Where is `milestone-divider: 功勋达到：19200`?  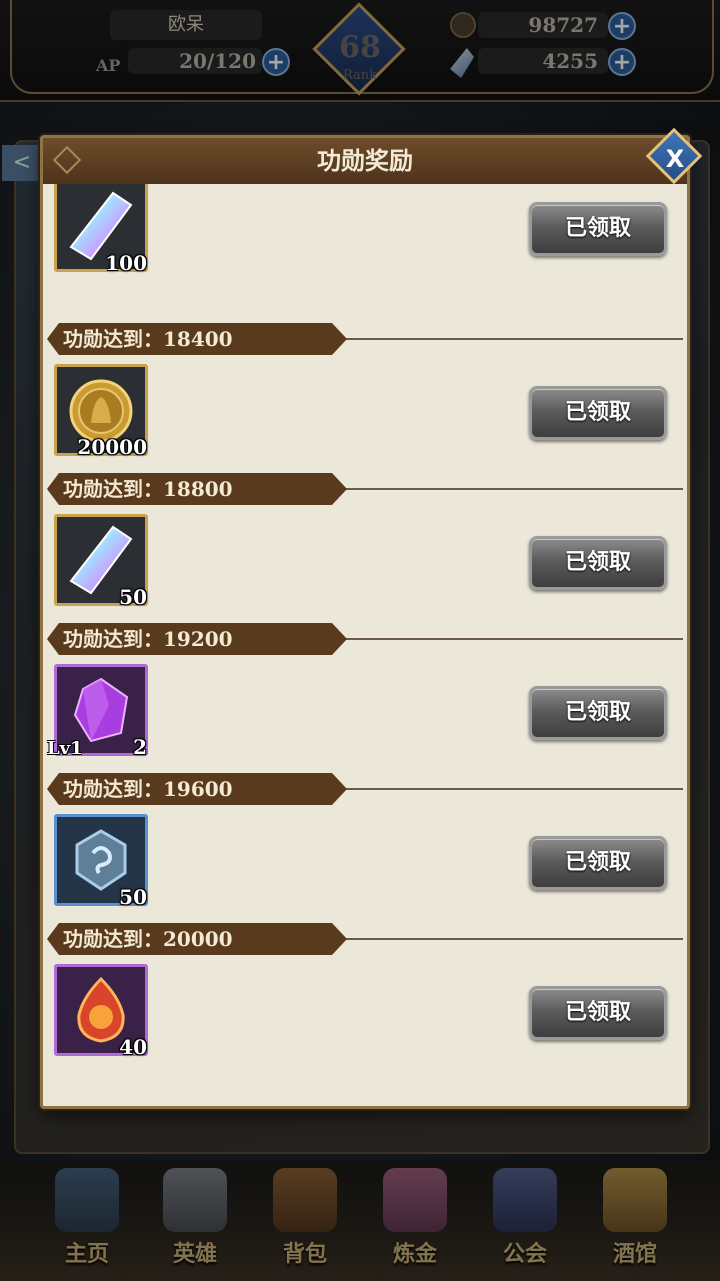
milestone-divider: 功勋达到：19200 is located at coordinates (365, 639).